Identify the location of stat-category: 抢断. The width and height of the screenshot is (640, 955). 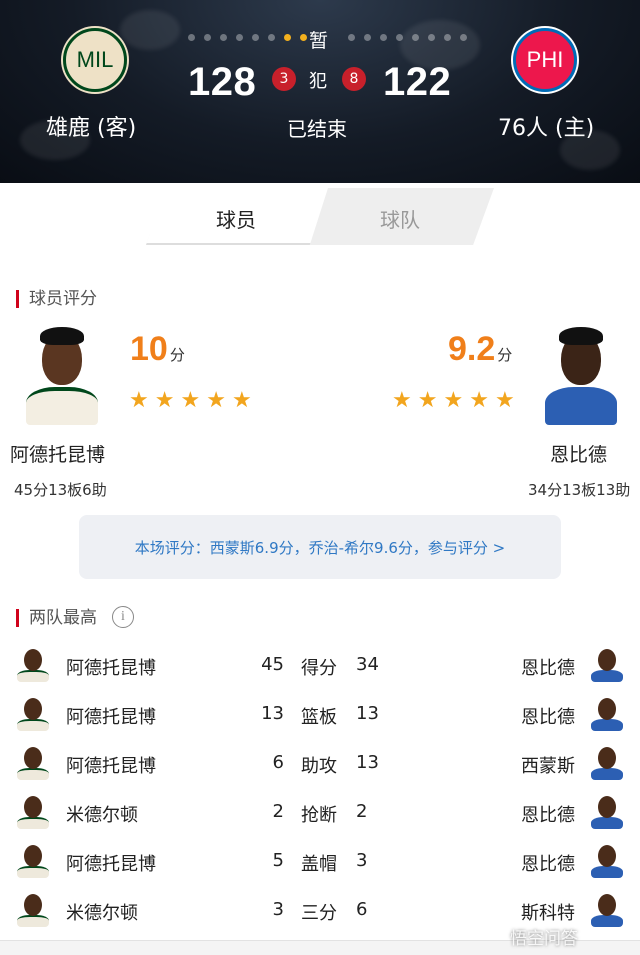
(319, 815).